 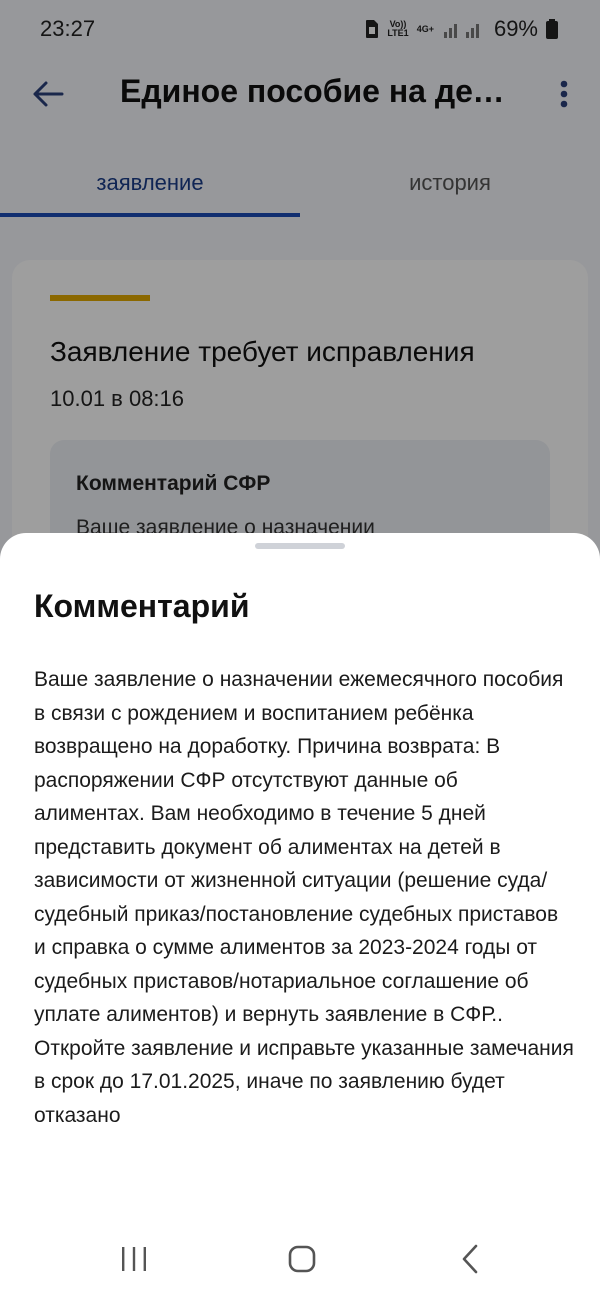 I want to click on back-chevron-icon, so click(x=470, y=1259).